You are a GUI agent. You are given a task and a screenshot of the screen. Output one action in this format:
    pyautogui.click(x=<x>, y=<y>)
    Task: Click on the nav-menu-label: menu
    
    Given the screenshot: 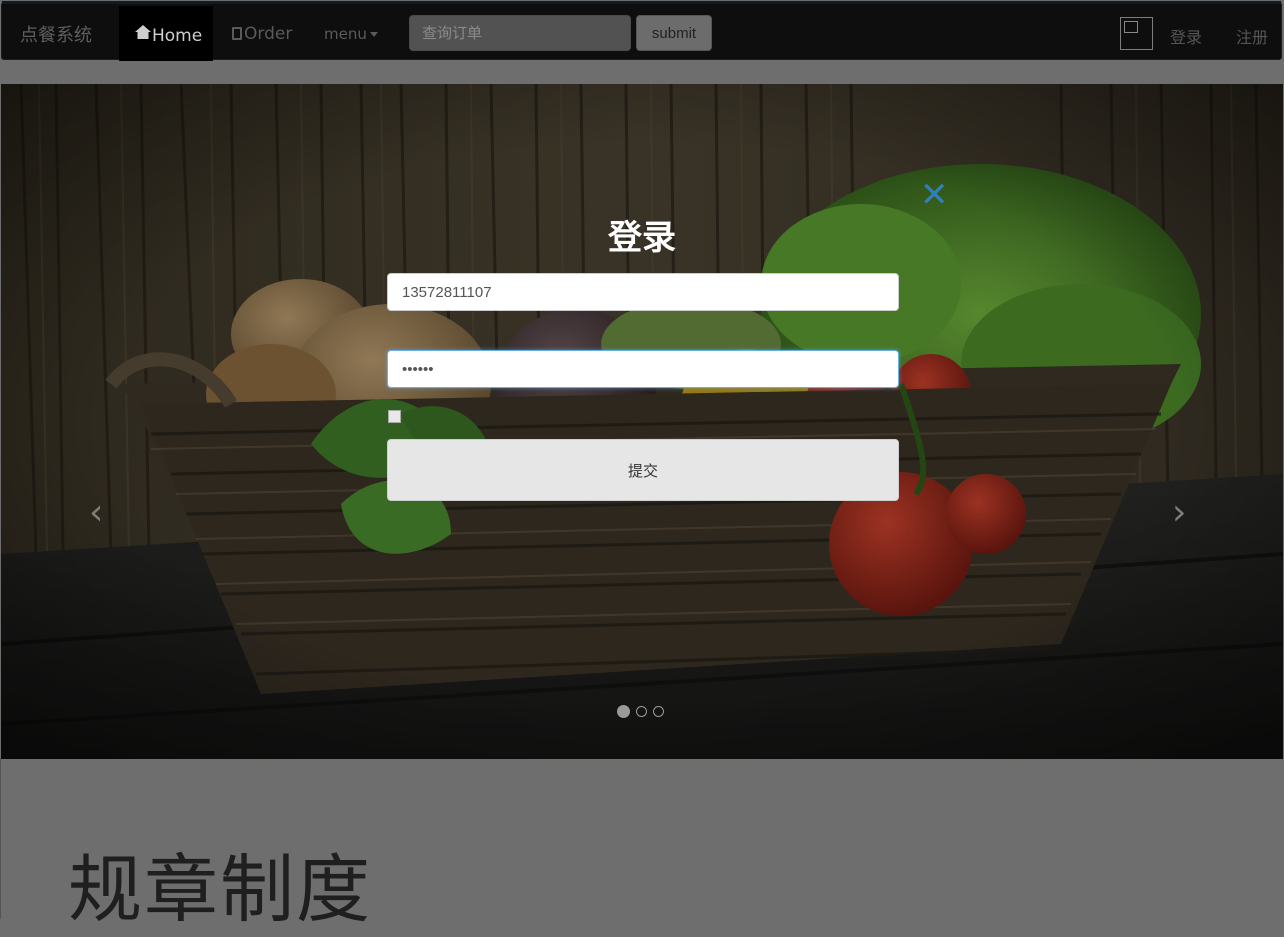 What is the action you would take?
    pyautogui.click(x=345, y=34)
    